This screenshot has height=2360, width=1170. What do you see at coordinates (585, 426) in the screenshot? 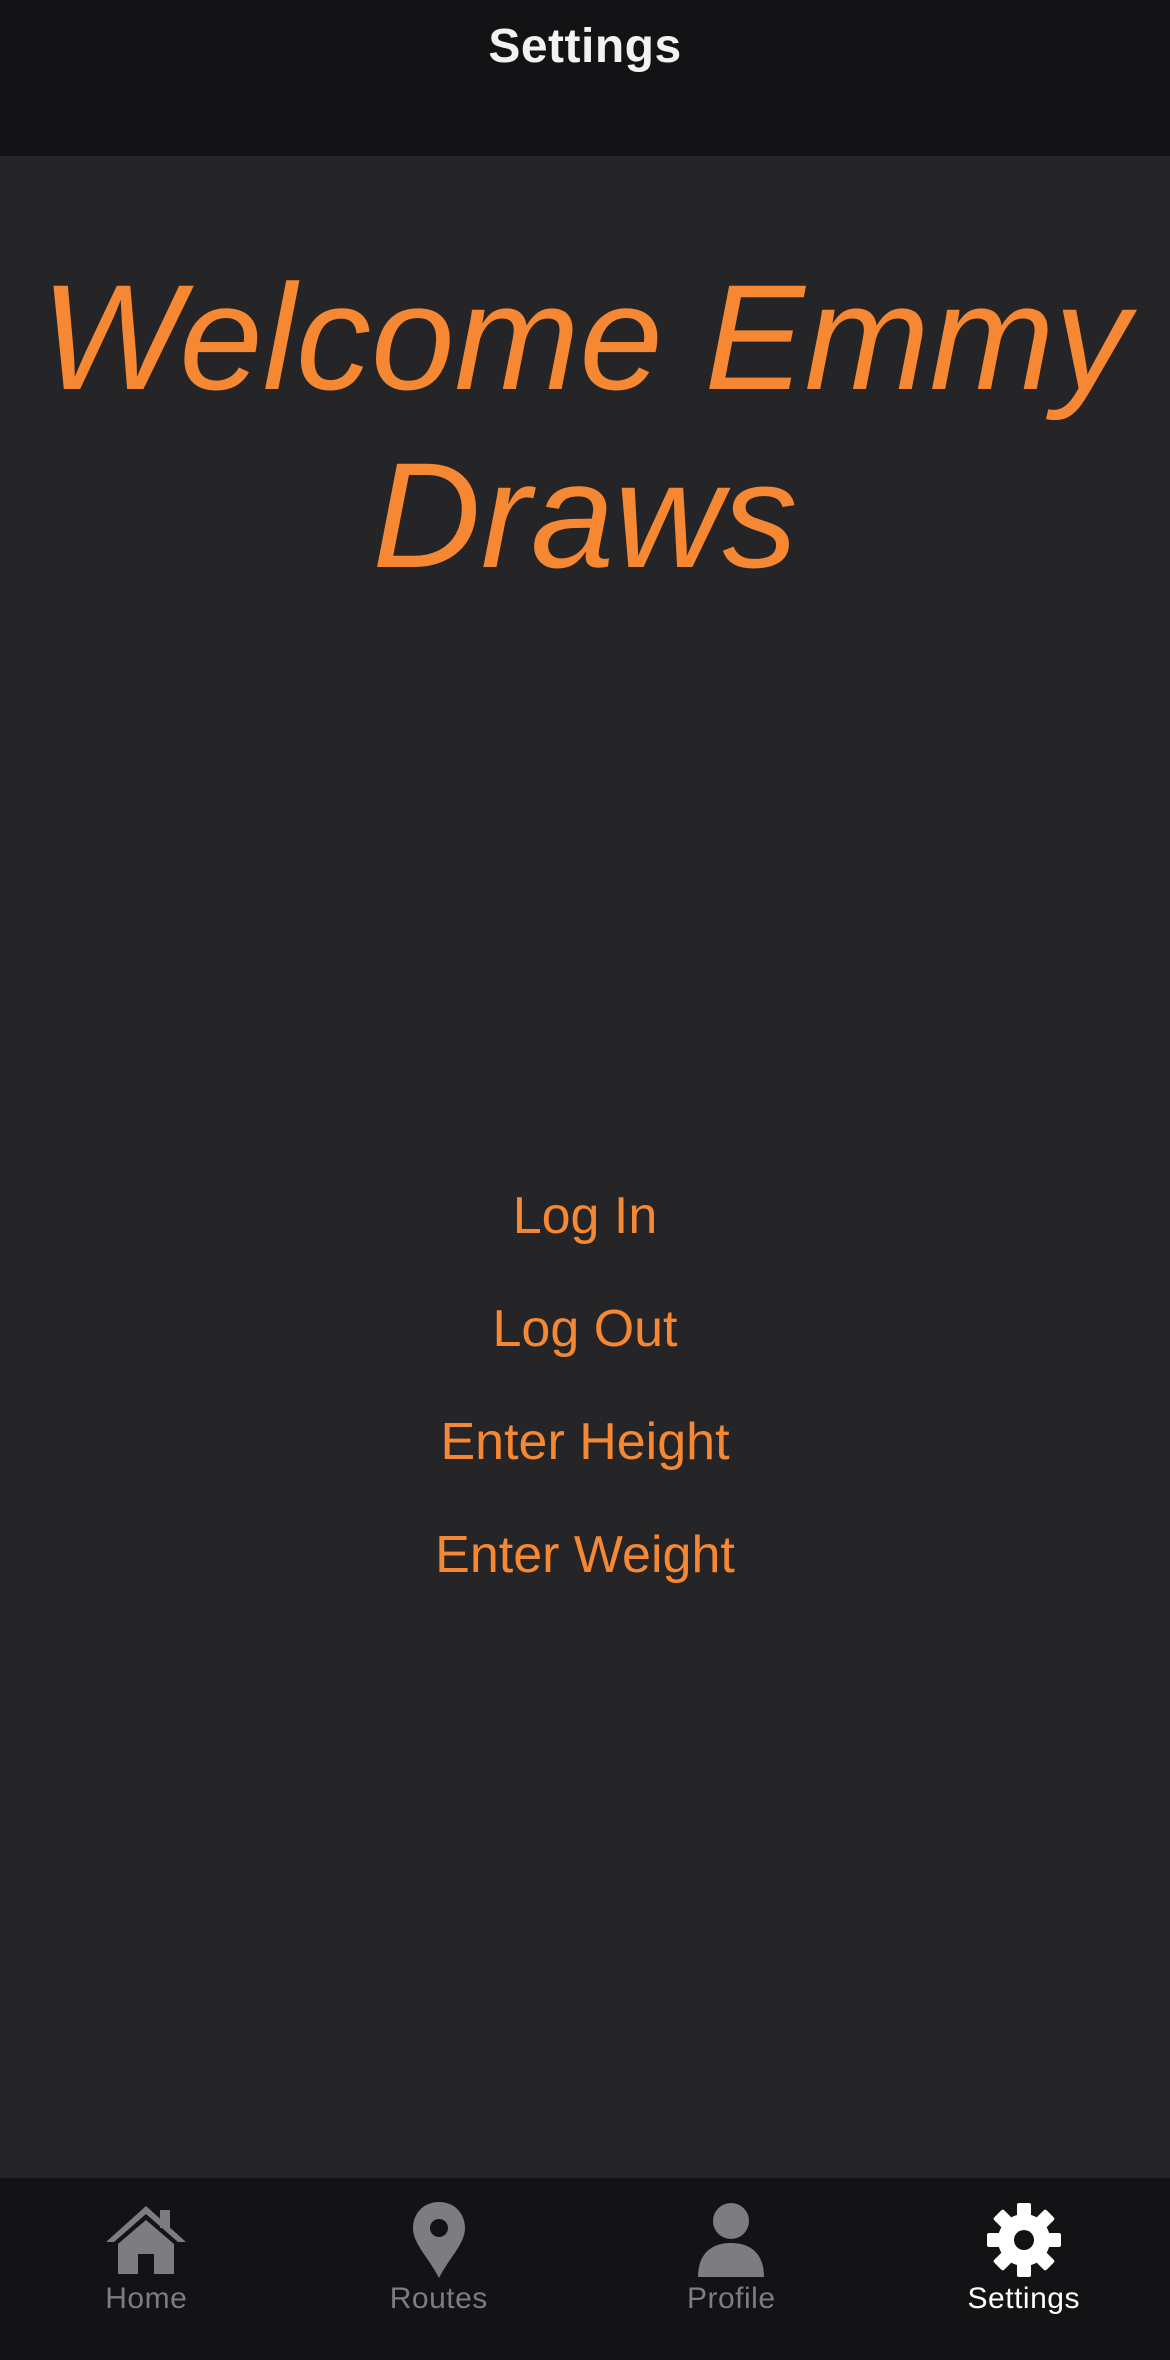
I see `welcome-heading: Welcome Emmy Draws` at bounding box center [585, 426].